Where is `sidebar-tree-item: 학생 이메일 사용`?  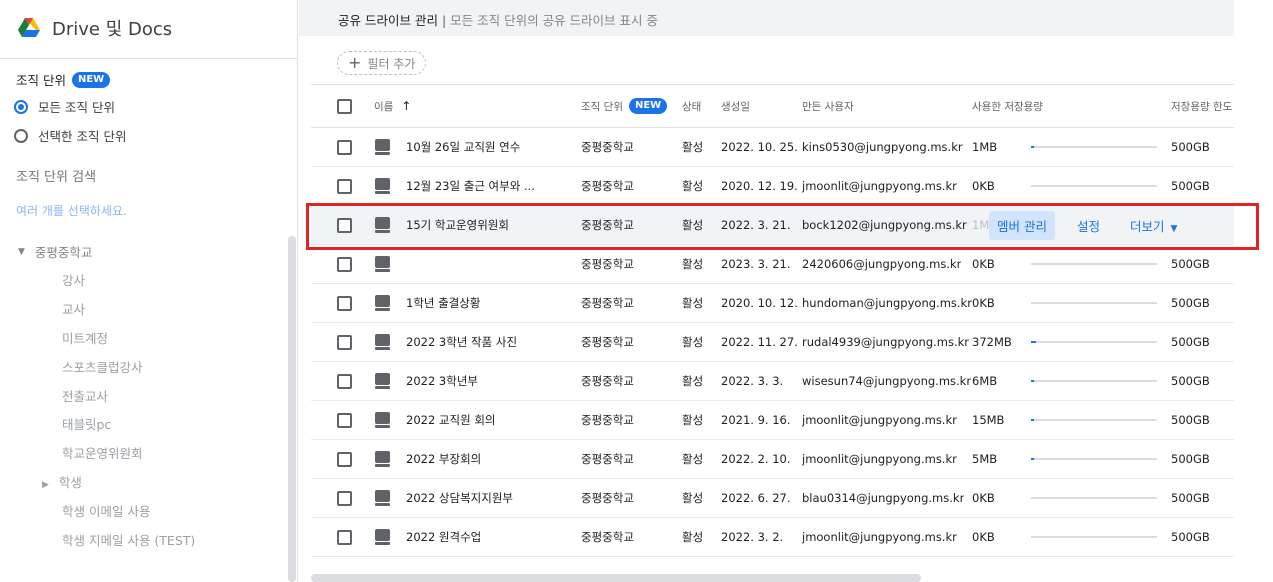 sidebar-tree-item: 학생 이메일 사용 is located at coordinates (106, 510).